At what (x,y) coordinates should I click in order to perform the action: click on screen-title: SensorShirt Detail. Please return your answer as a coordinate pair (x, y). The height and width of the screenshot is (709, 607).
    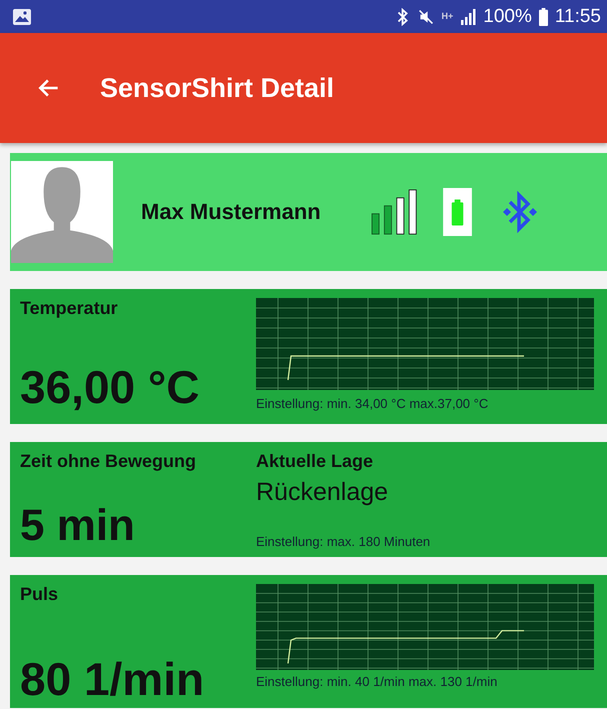
    Looking at the image, I should click on (217, 88).